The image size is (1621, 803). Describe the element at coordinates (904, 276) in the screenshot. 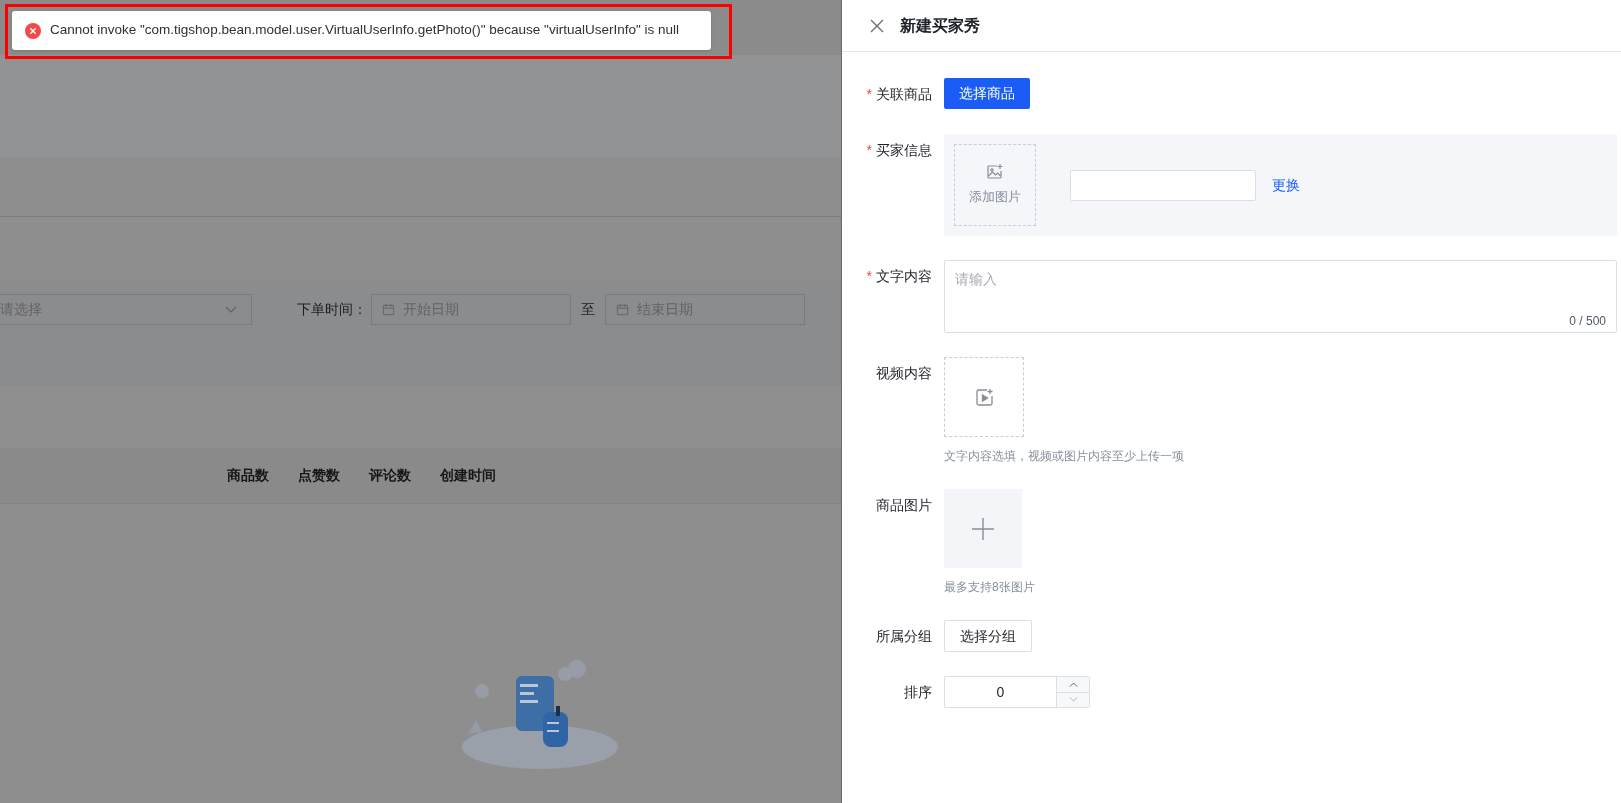

I see `field-label: 文字内容` at that location.